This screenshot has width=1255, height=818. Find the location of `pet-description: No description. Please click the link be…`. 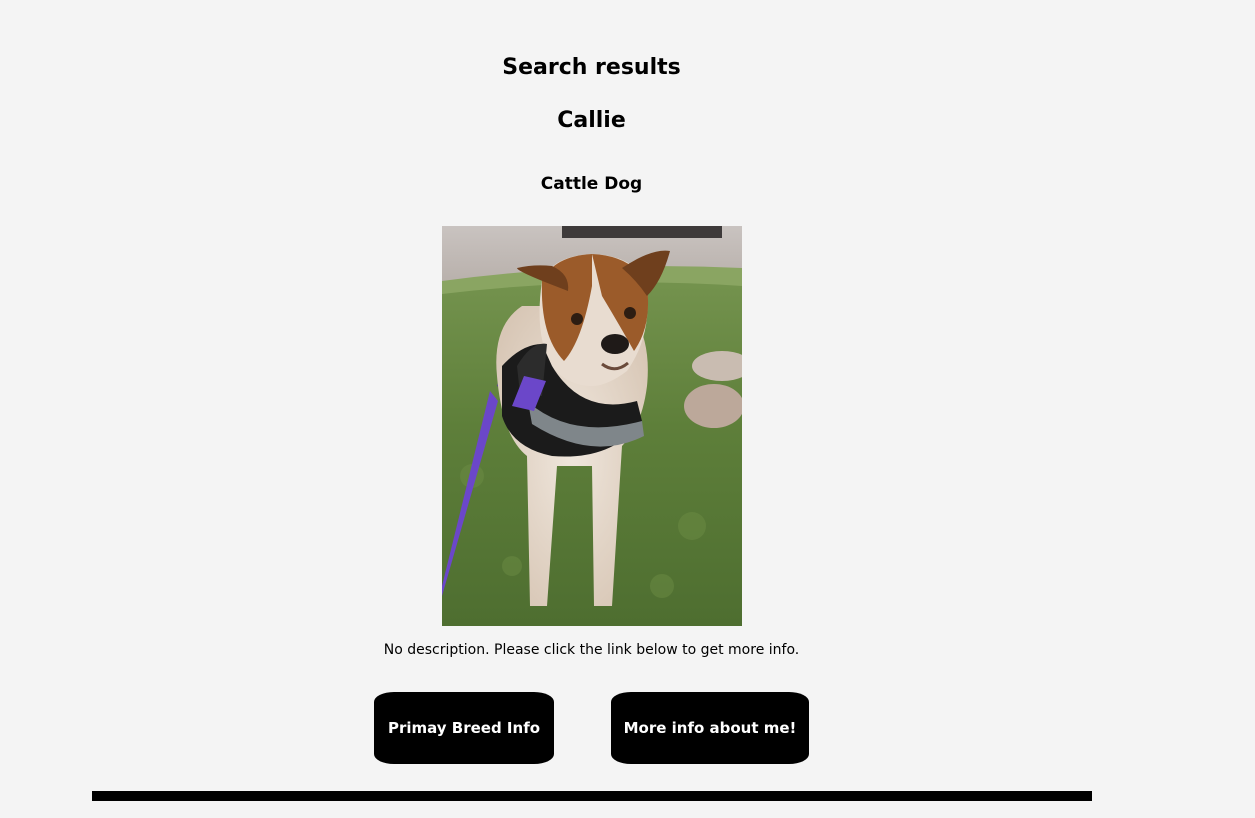

pet-description: No description. Please click the link be… is located at coordinates (591, 650).